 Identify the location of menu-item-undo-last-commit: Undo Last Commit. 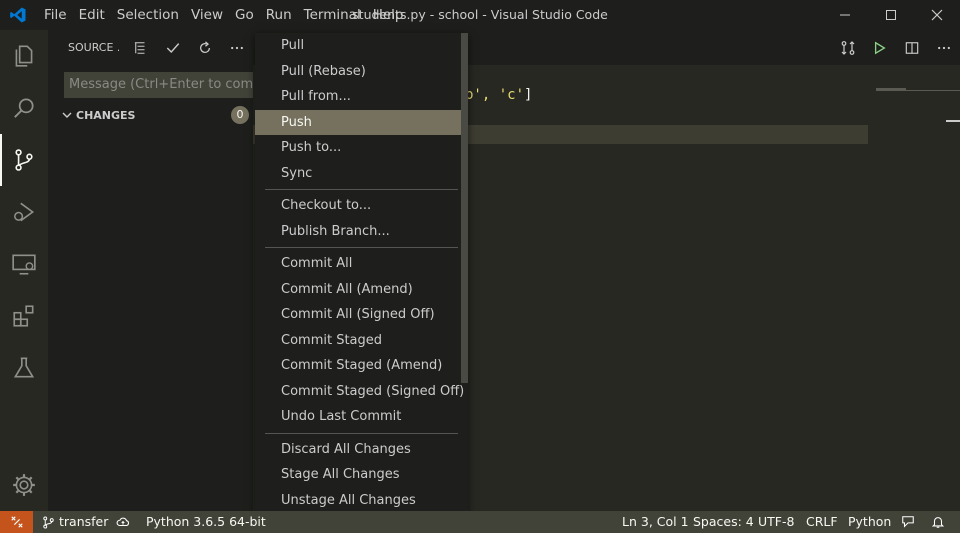
(361, 417).